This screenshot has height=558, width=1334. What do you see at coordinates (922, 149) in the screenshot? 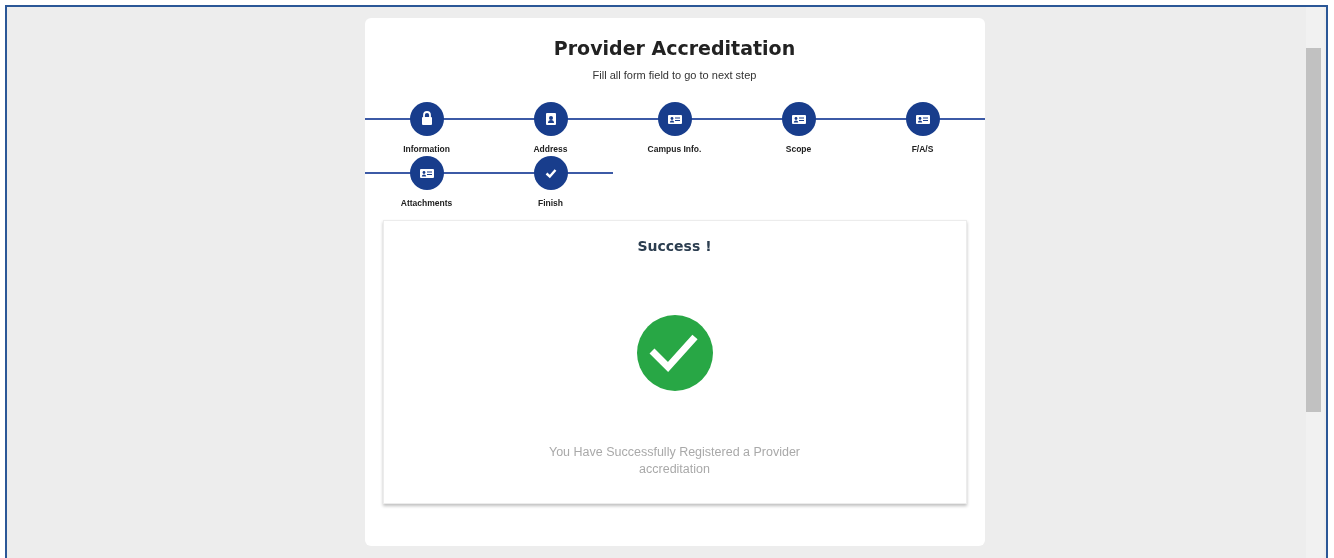
I see `step-label: F/A/S` at bounding box center [922, 149].